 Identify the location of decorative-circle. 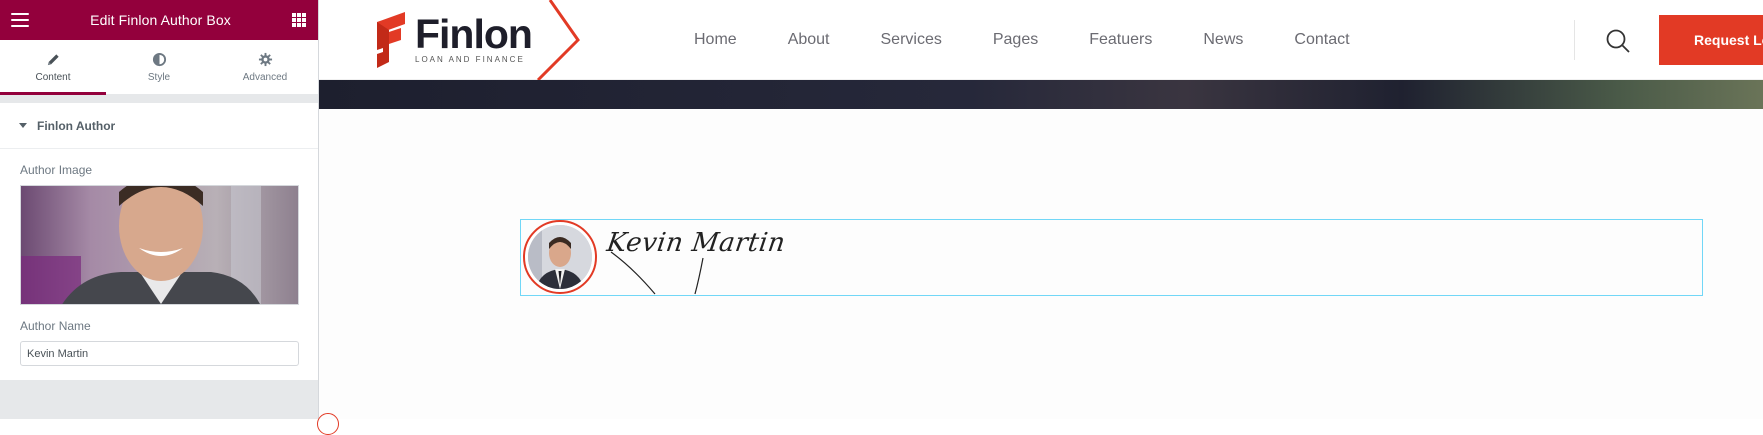
(328, 424).